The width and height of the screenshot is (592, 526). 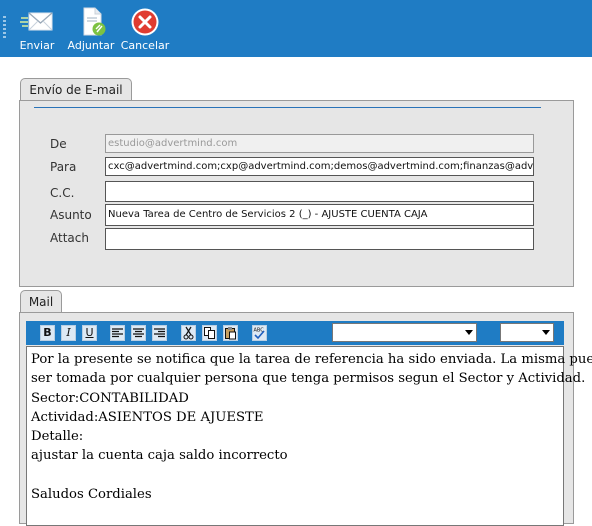 I want to click on tab-email: Envío de E-mail, so click(x=76, y=89).